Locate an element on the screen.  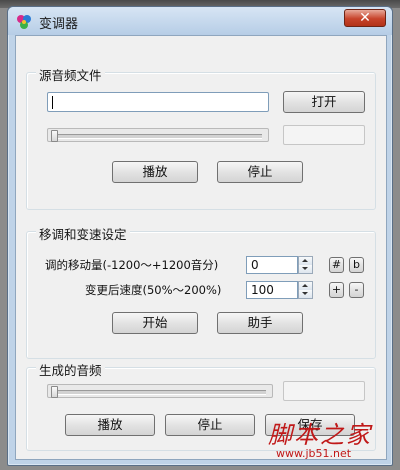
plus-button: + is located at coordinates (336, 290).